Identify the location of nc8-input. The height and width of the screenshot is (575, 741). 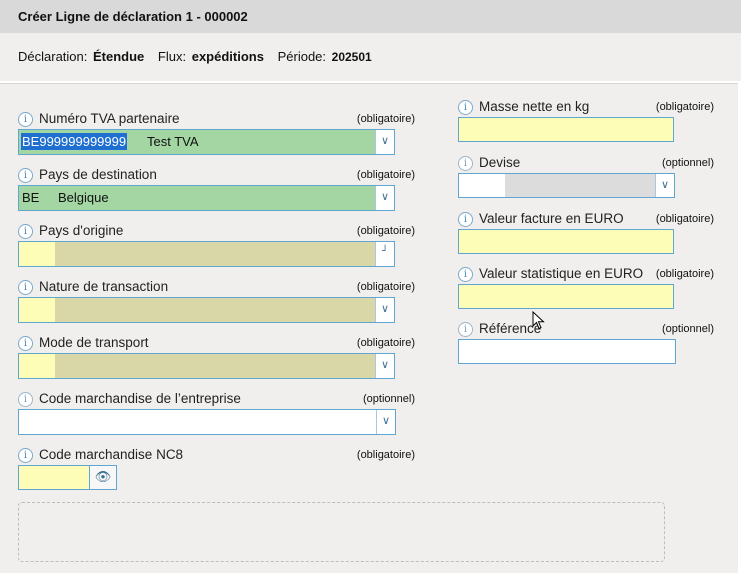
(54, 477).